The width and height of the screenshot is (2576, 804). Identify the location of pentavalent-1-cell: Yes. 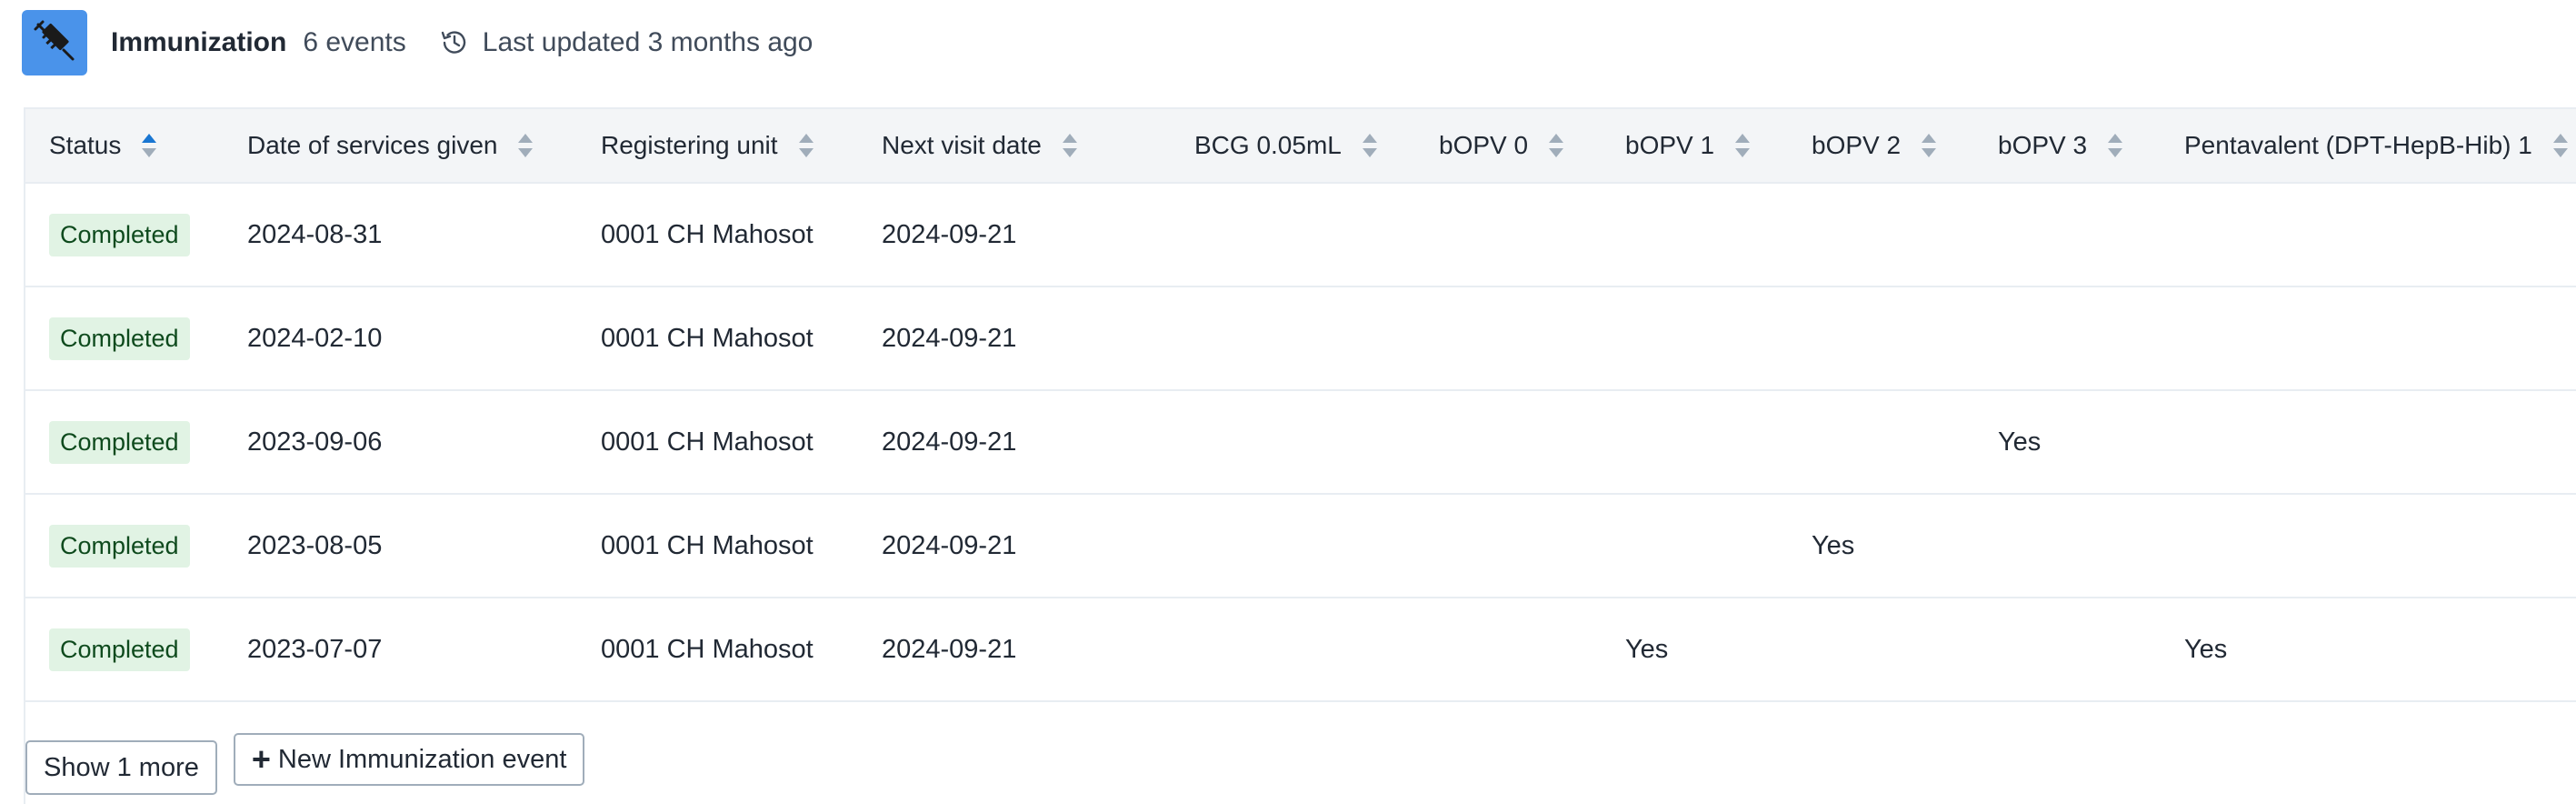
(2206, 649).